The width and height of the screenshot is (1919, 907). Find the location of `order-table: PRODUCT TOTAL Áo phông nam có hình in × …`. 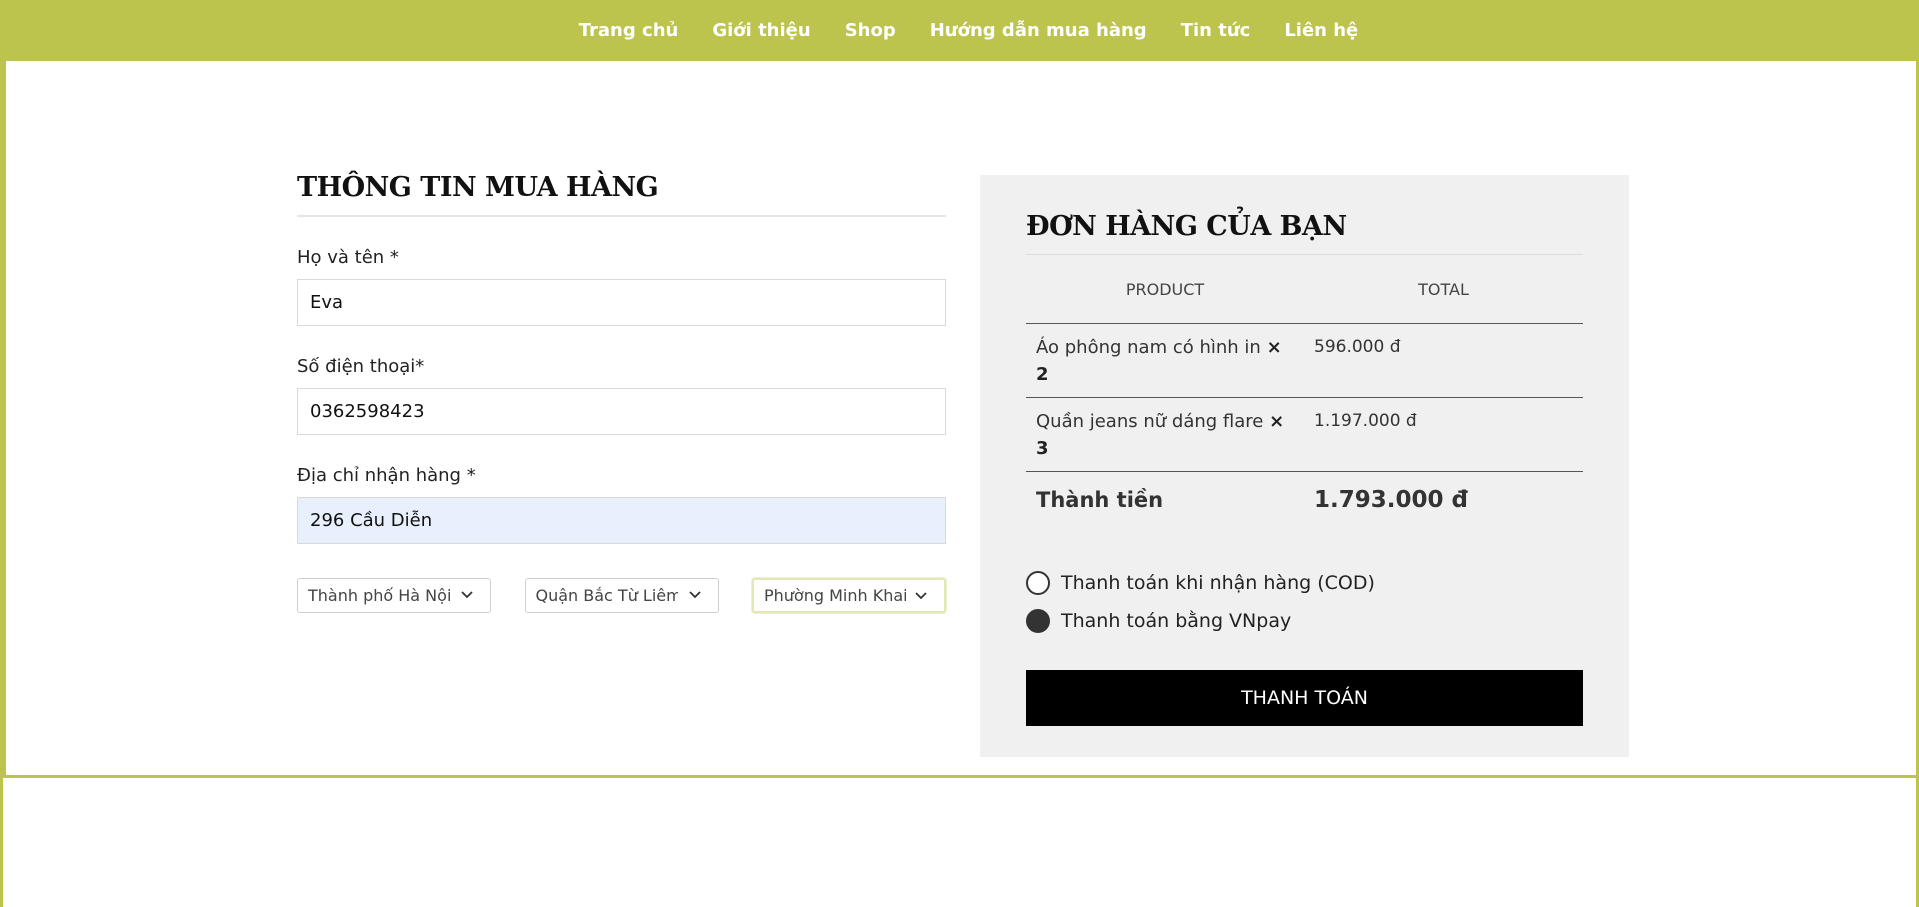

order-table: PRODUCT TOTAL Áo phông nam có hình in × … is located at coordinates (1304, 391).